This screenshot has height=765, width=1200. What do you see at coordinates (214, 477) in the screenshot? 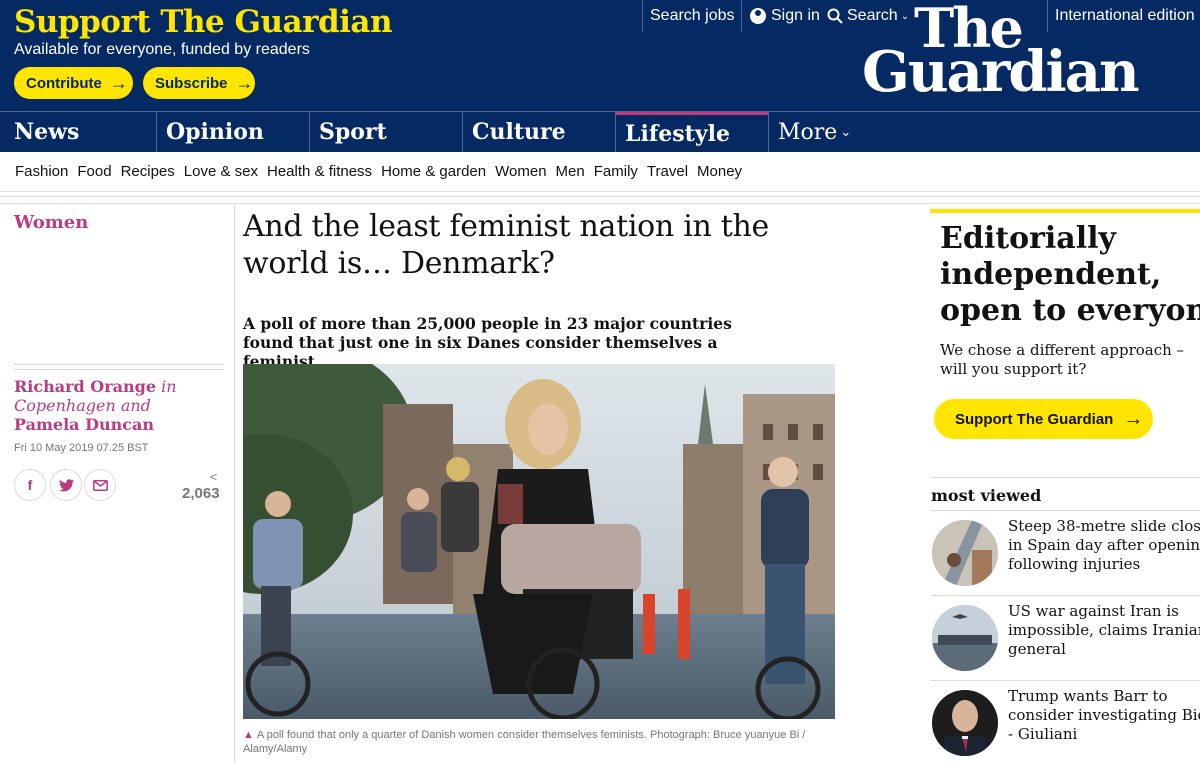
I see `share-icon: <` at bounding box center [214, 477].